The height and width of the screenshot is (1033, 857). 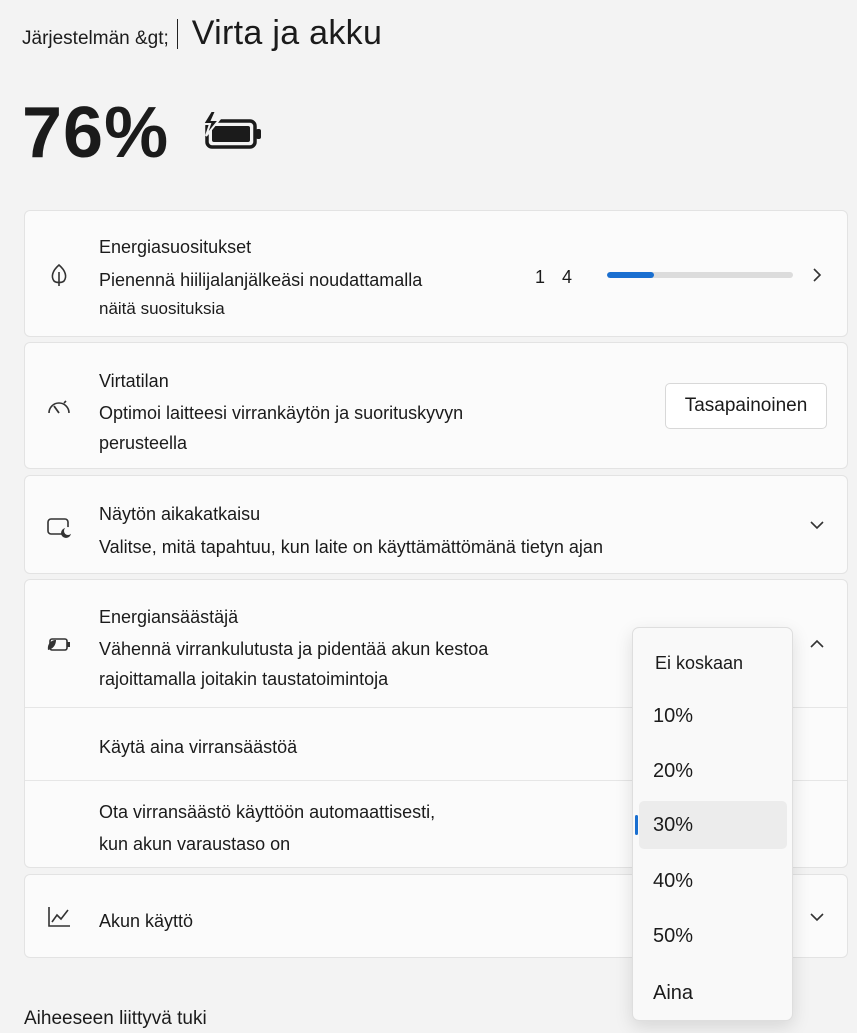 What do you see at coordinates (713, 716) in the screenshot?
I see `dropdown-option: 10%` at bounding box center [713, 716].